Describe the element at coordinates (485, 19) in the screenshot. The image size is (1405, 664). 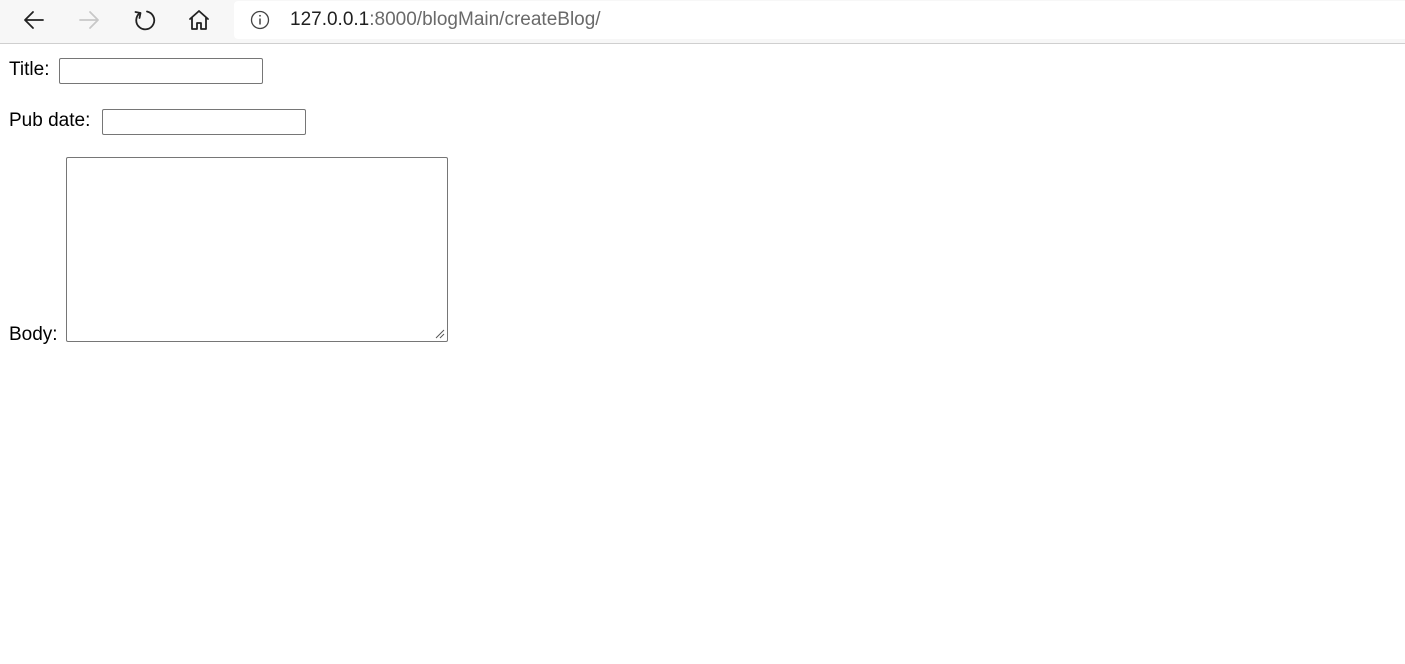
I see `url-path: :8000/blogMain/createBlog/` at that location.